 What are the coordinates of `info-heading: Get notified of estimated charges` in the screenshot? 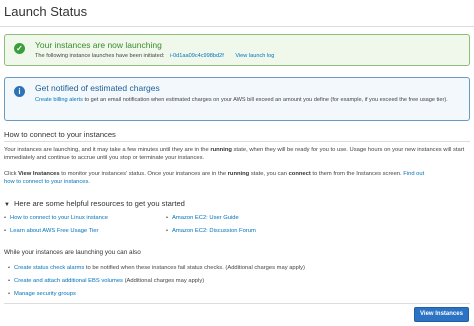 It's located at (97, 88).